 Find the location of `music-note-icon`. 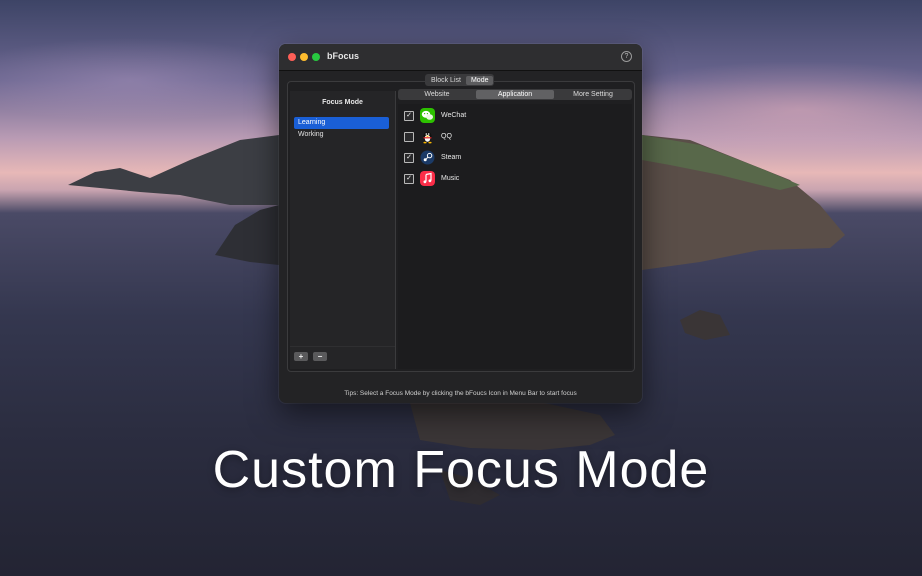

music-note-icon is located at coordinates (427, 178).